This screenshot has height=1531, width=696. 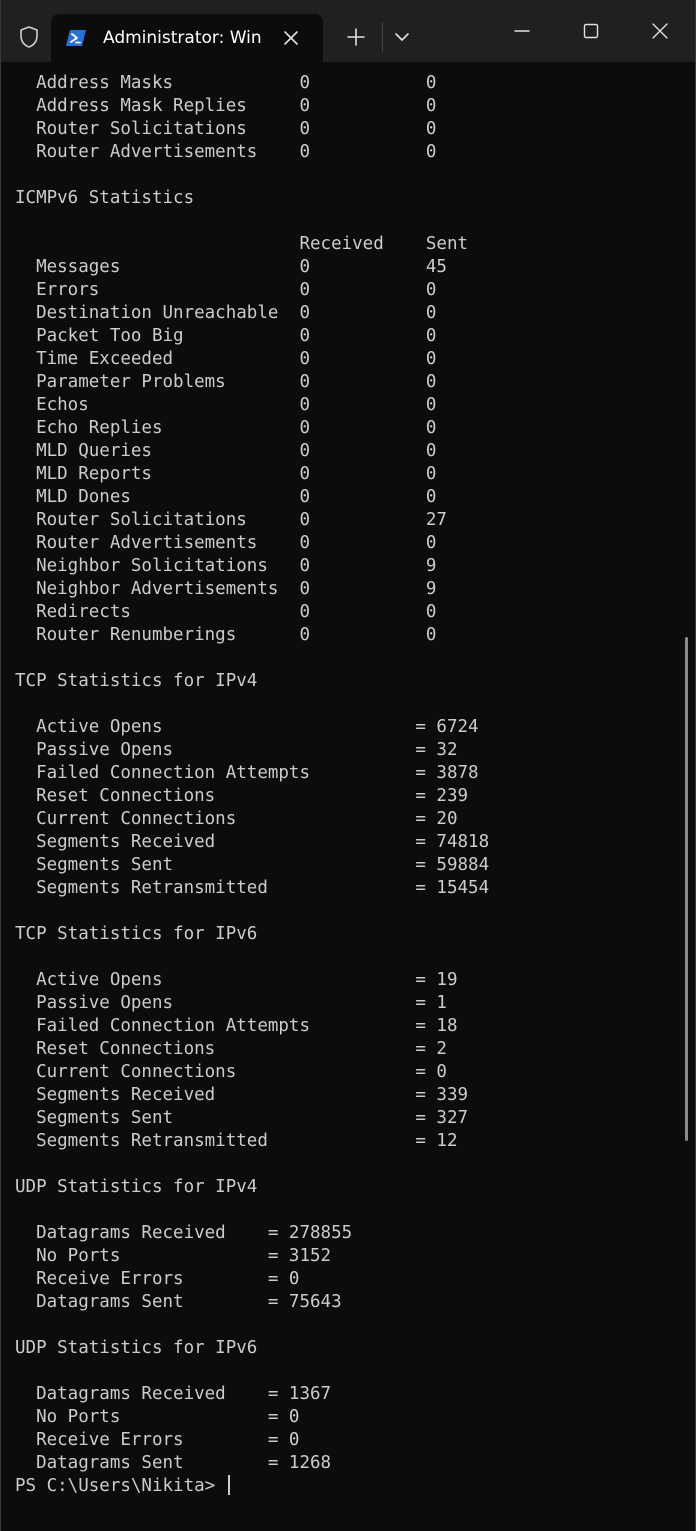 What do you see at coordinates (226, 474) in the screenshot?
I see `console-line: MLD Reports 0 0` at bounding box center [226, 474].